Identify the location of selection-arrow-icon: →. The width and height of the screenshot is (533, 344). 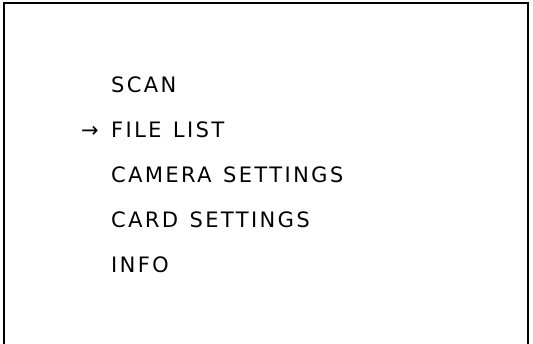
(90, 130).